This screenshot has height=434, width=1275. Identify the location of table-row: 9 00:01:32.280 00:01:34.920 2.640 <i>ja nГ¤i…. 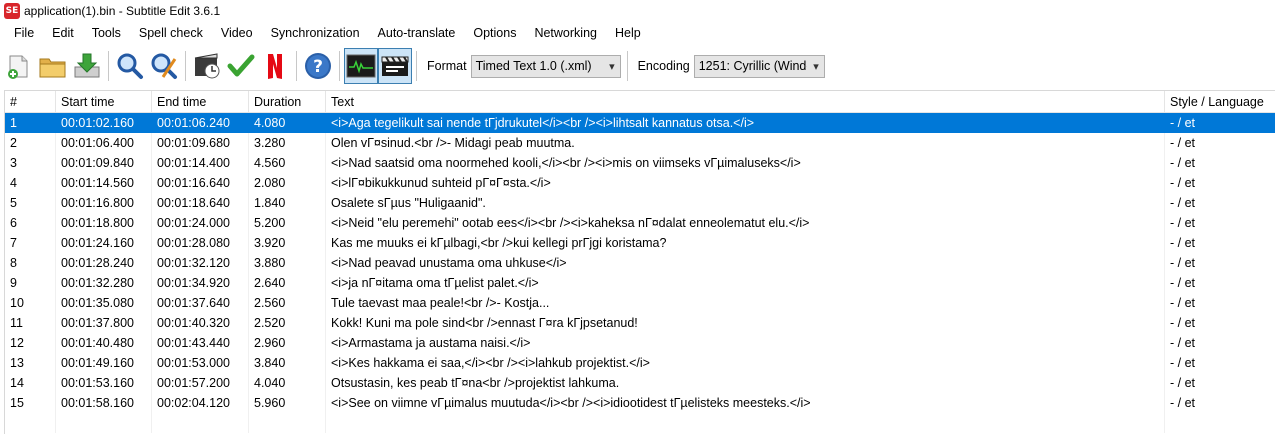
(640, 283).